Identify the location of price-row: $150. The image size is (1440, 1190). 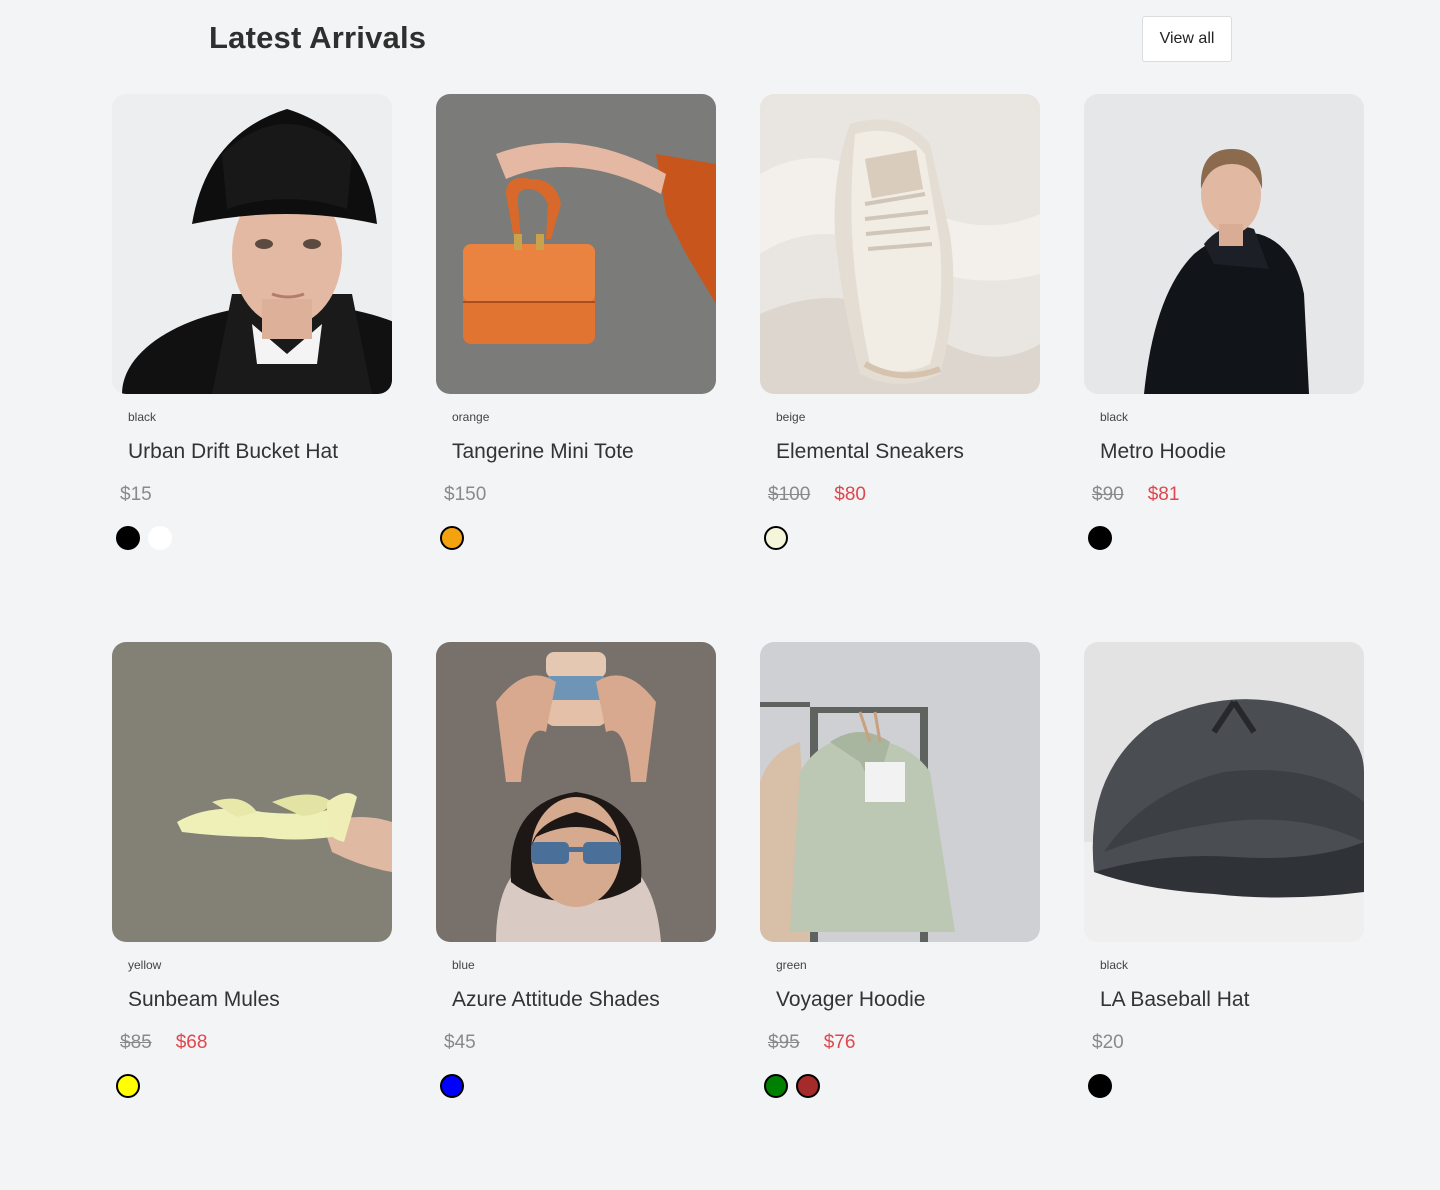
(465, 495).